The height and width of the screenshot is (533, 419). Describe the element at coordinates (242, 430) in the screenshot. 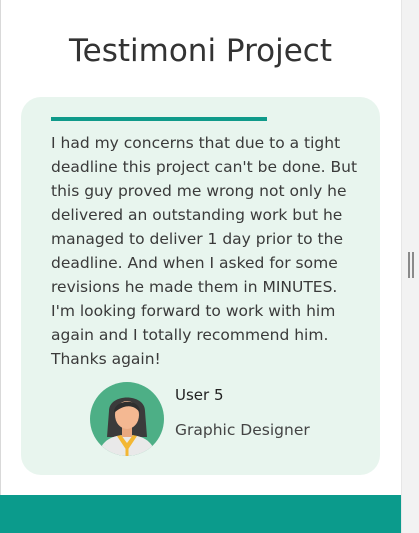

I see `user-role: Graphic Designer` at that location.